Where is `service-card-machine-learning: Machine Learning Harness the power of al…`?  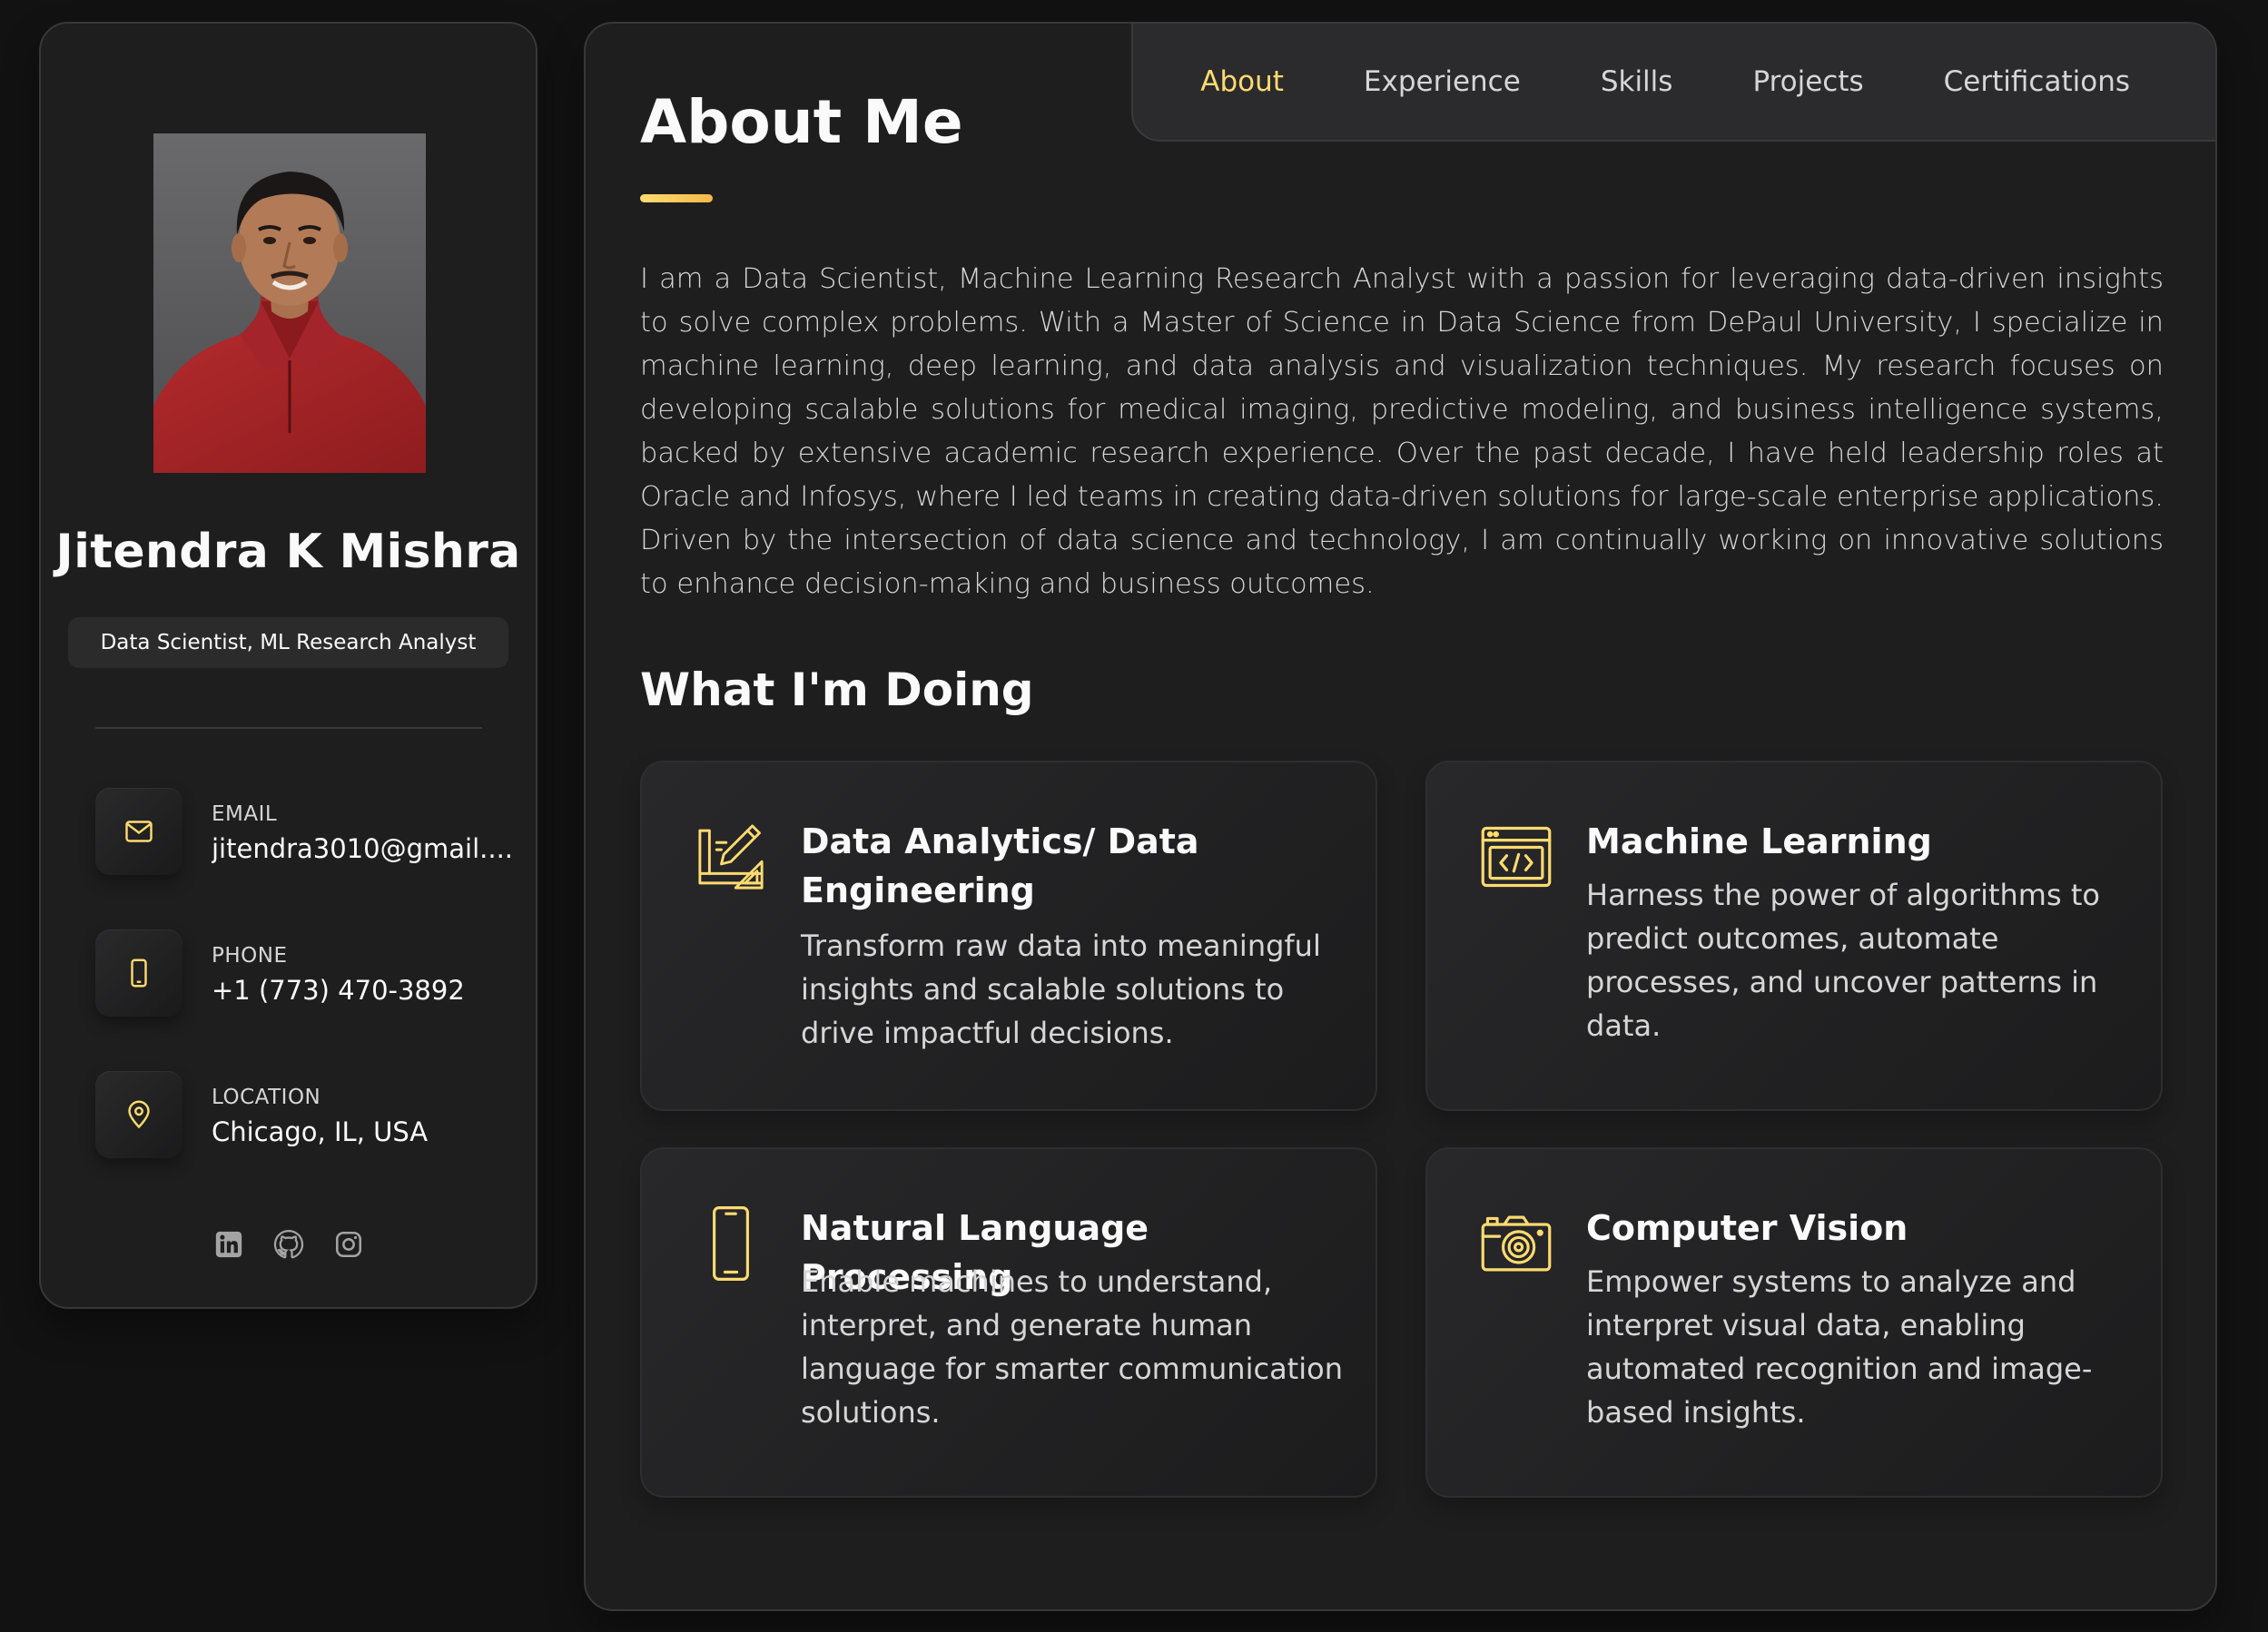
service-card-machine-learning: Machine Learning Harness the power of al… is located at coordinates (1794, 936).